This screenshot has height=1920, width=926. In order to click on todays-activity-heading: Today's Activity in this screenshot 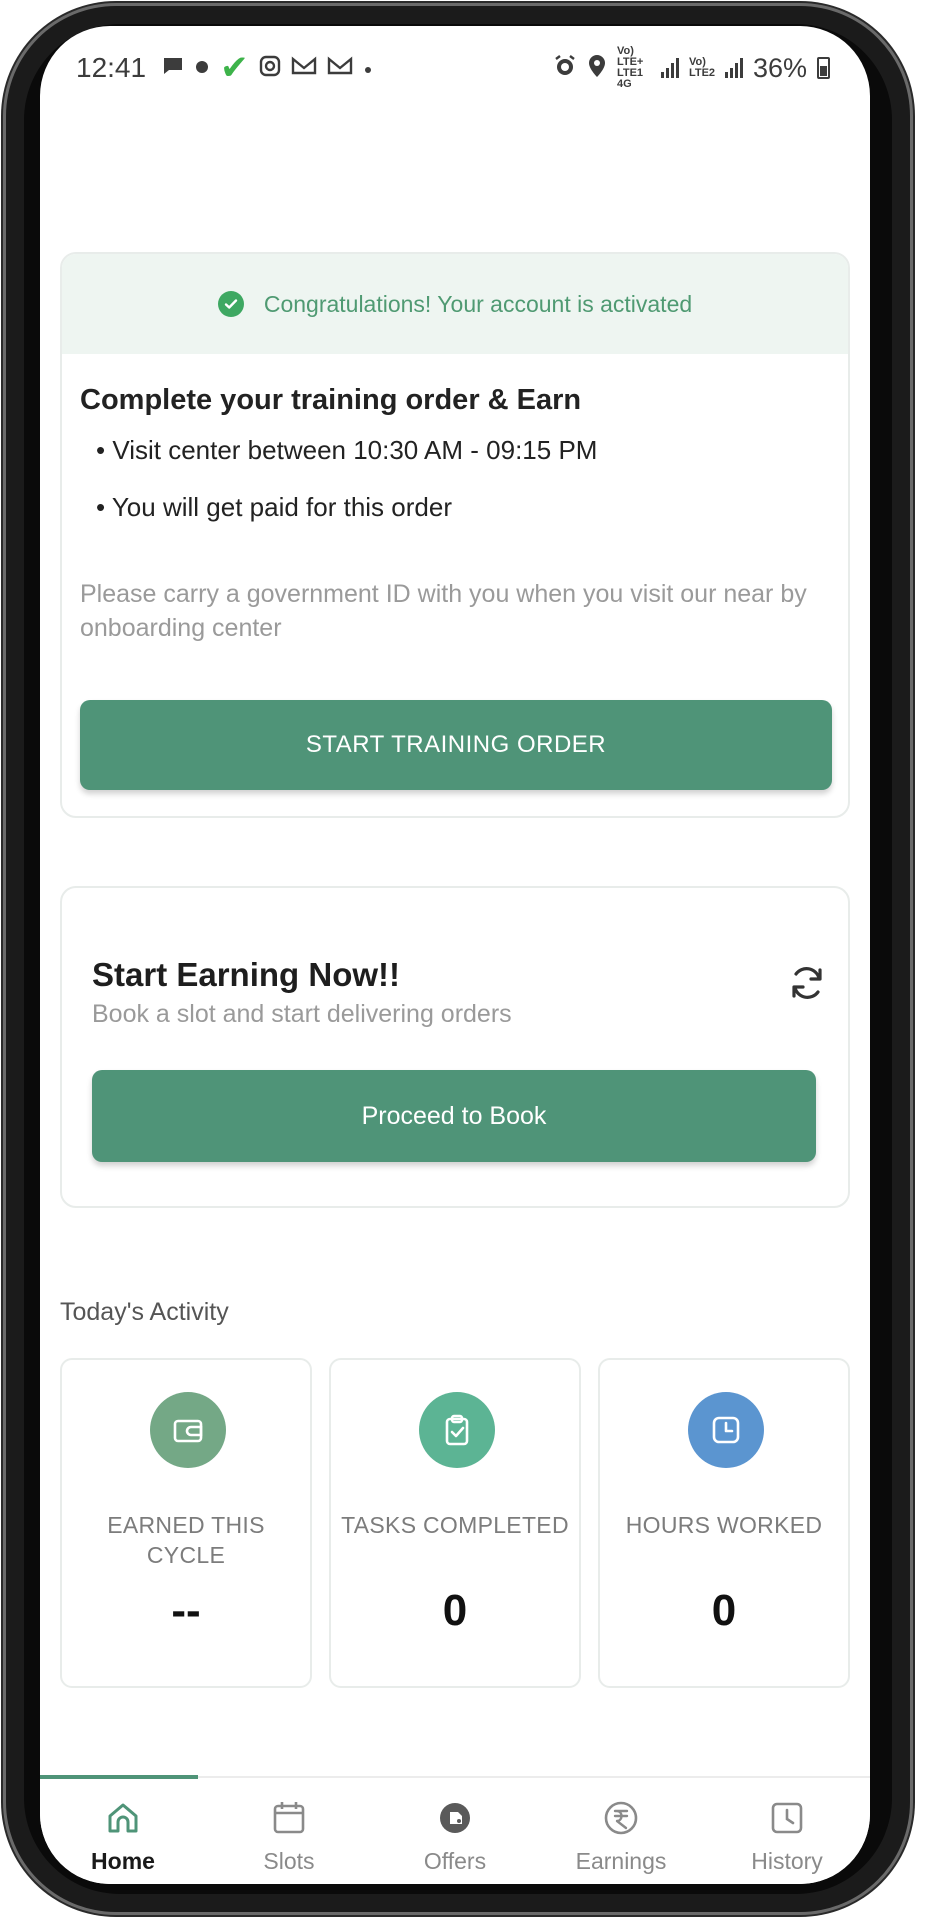, I will do `click(144, 1312)`.